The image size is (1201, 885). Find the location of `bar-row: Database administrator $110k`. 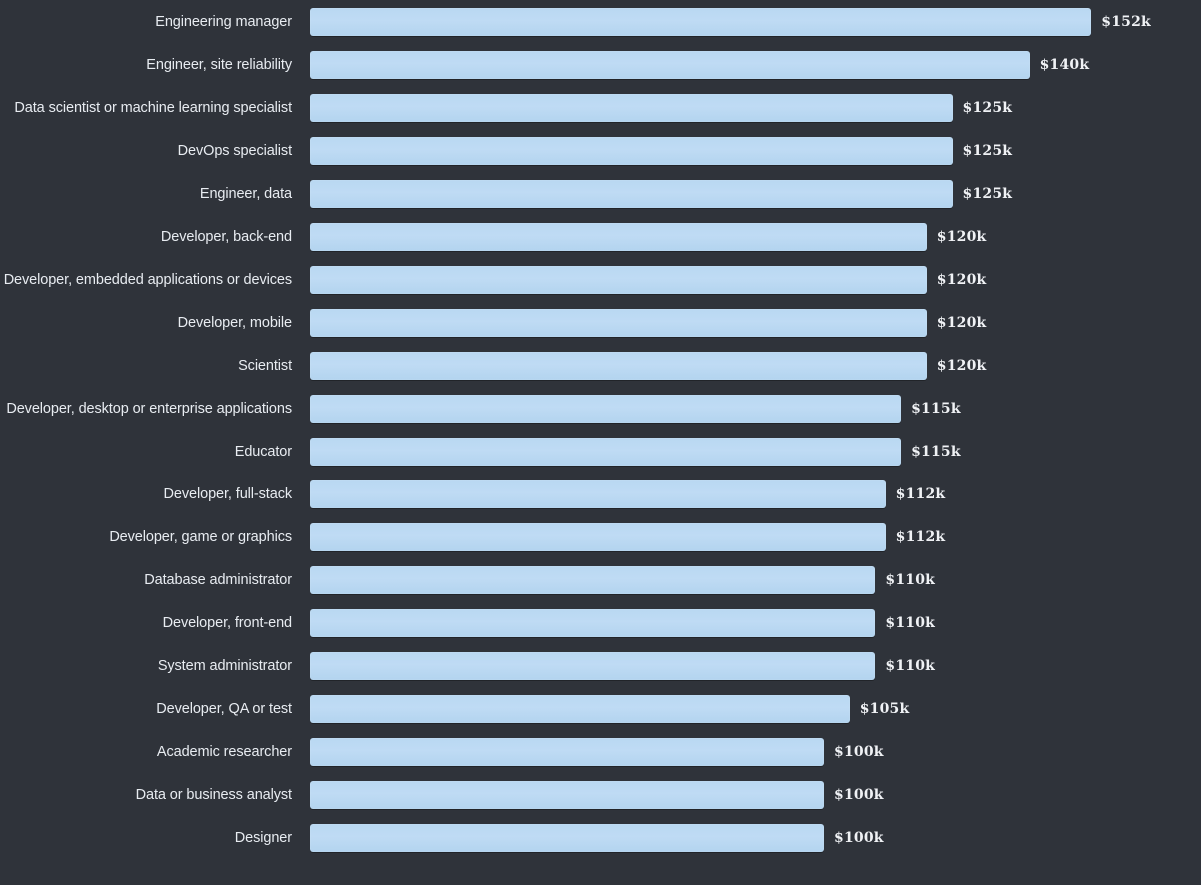

bar-row: Database administrator $110k is located at coordinates (600, 580).